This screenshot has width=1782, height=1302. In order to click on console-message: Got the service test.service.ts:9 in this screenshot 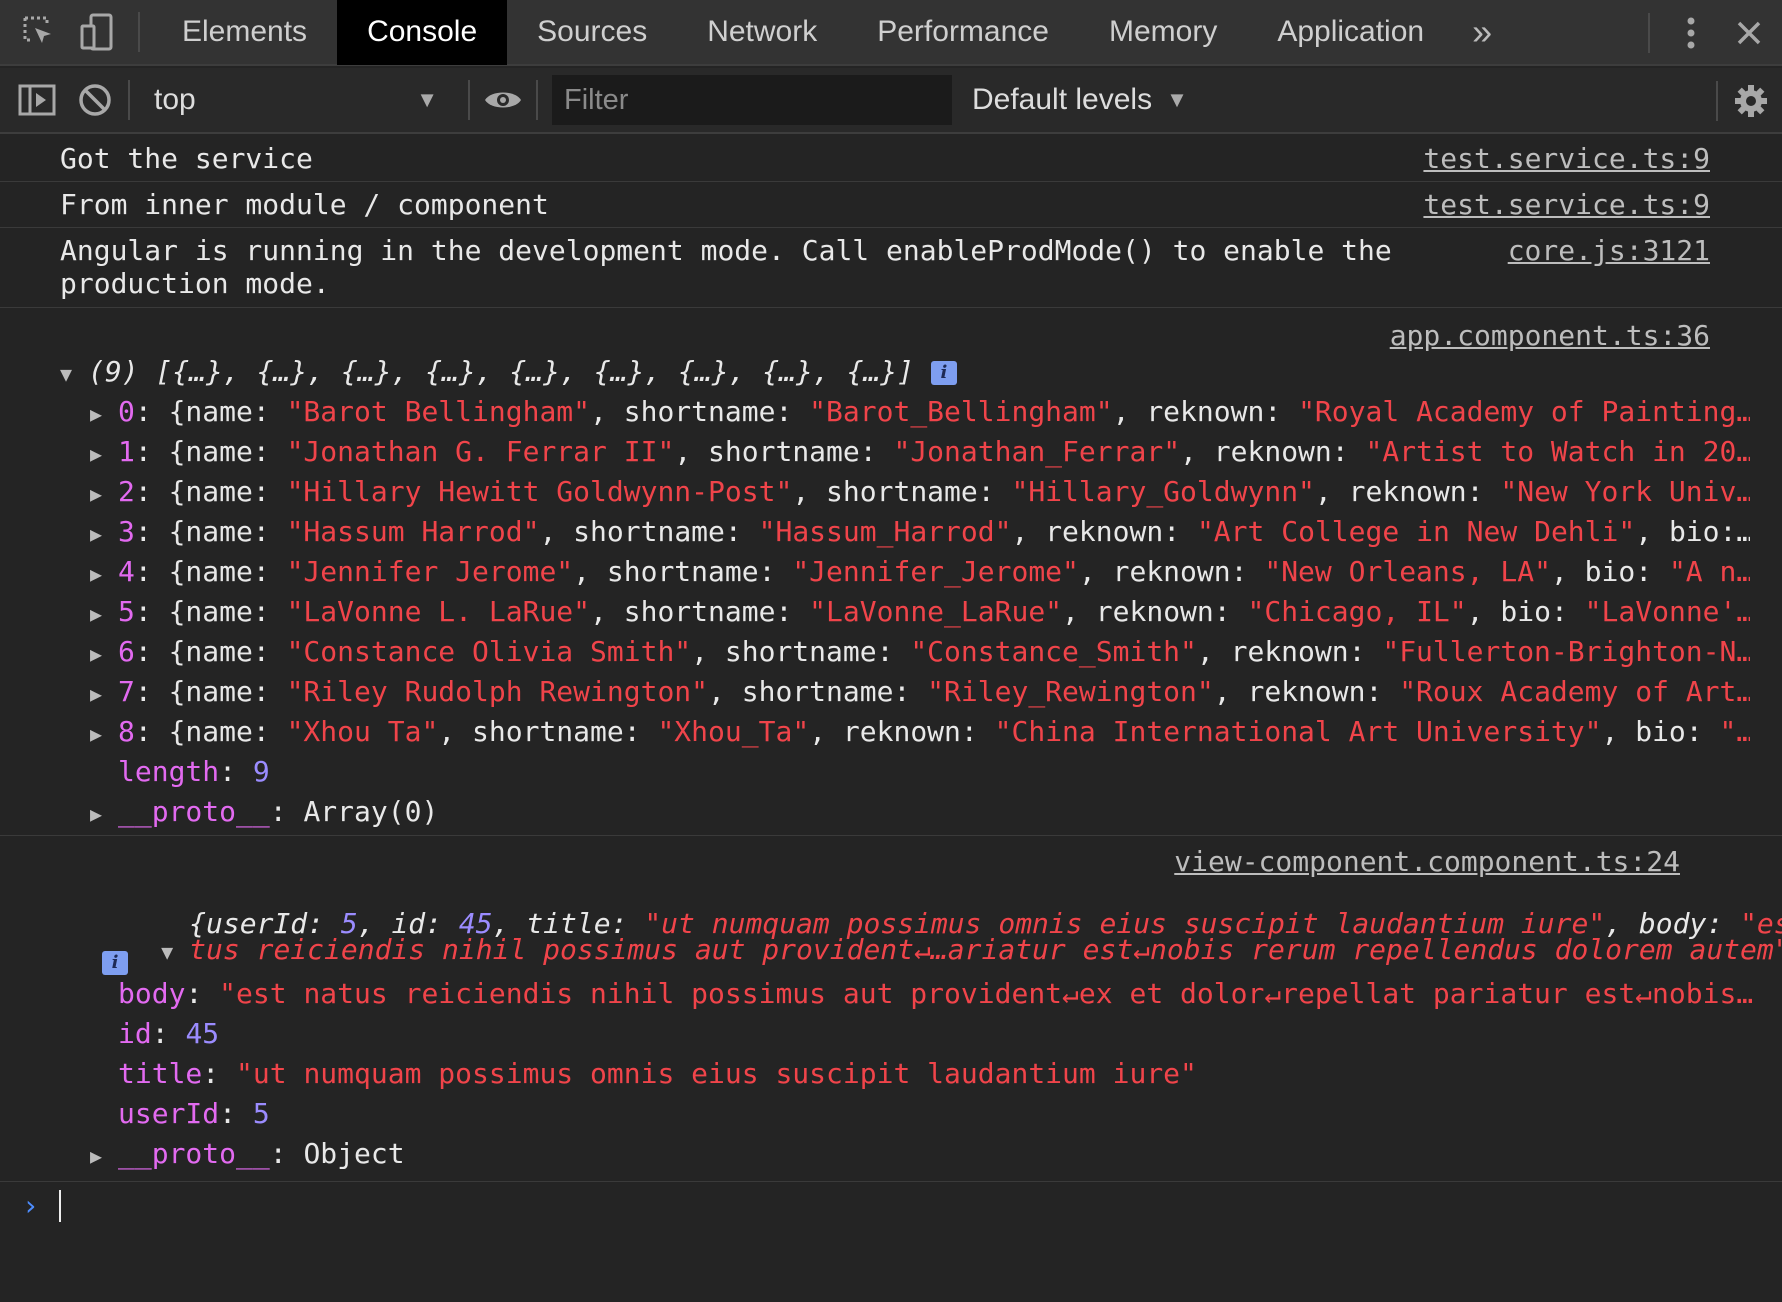, I will do `click(891, 159)`.